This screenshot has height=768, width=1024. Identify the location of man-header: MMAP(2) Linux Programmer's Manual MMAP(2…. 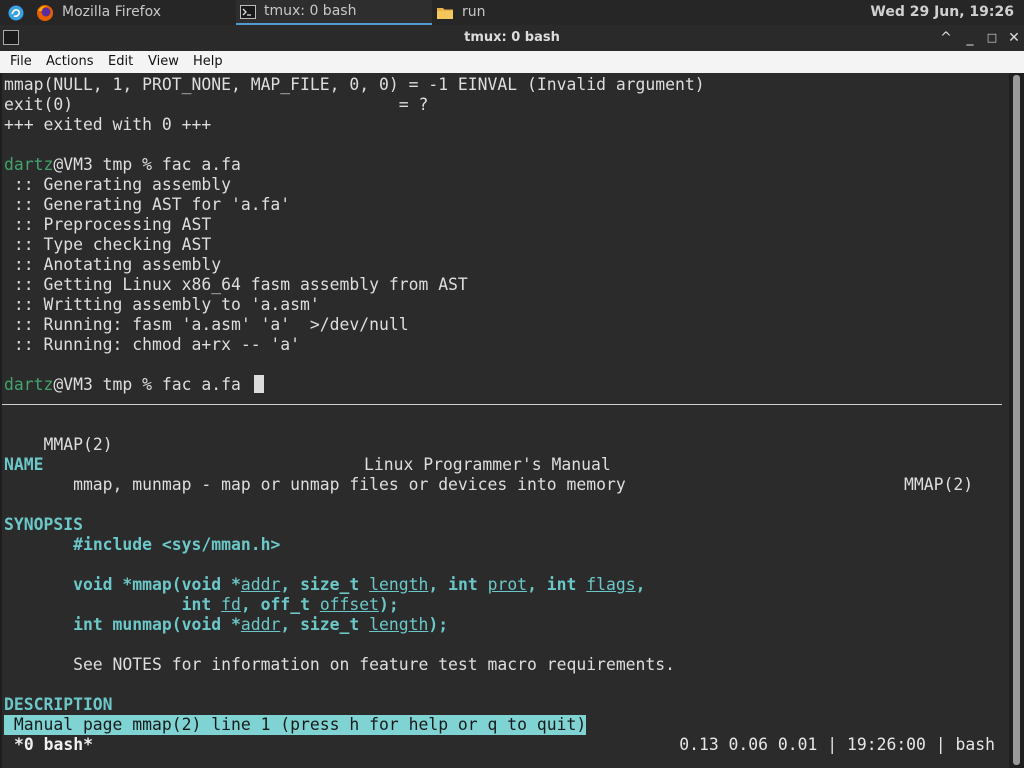
(489, 454).